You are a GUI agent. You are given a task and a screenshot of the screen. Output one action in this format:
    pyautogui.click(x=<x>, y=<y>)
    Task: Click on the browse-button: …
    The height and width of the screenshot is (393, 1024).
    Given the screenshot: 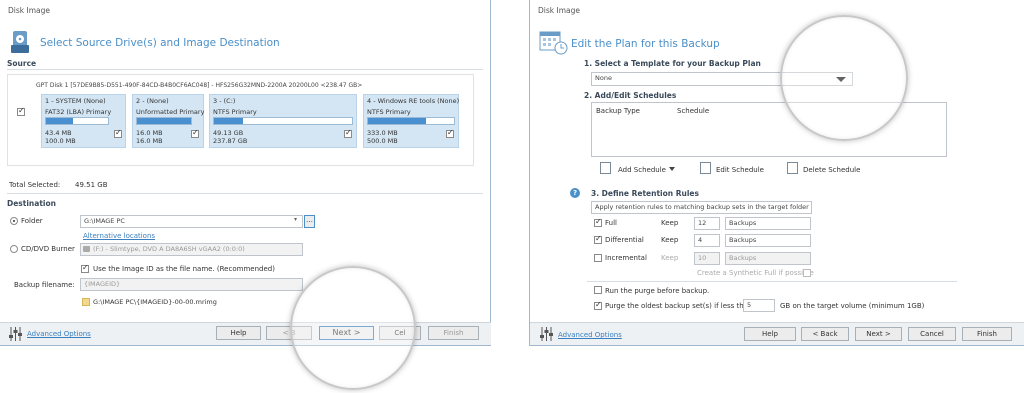 What is the action you would take?
    pyautogui.click(x=309, y=221)
    